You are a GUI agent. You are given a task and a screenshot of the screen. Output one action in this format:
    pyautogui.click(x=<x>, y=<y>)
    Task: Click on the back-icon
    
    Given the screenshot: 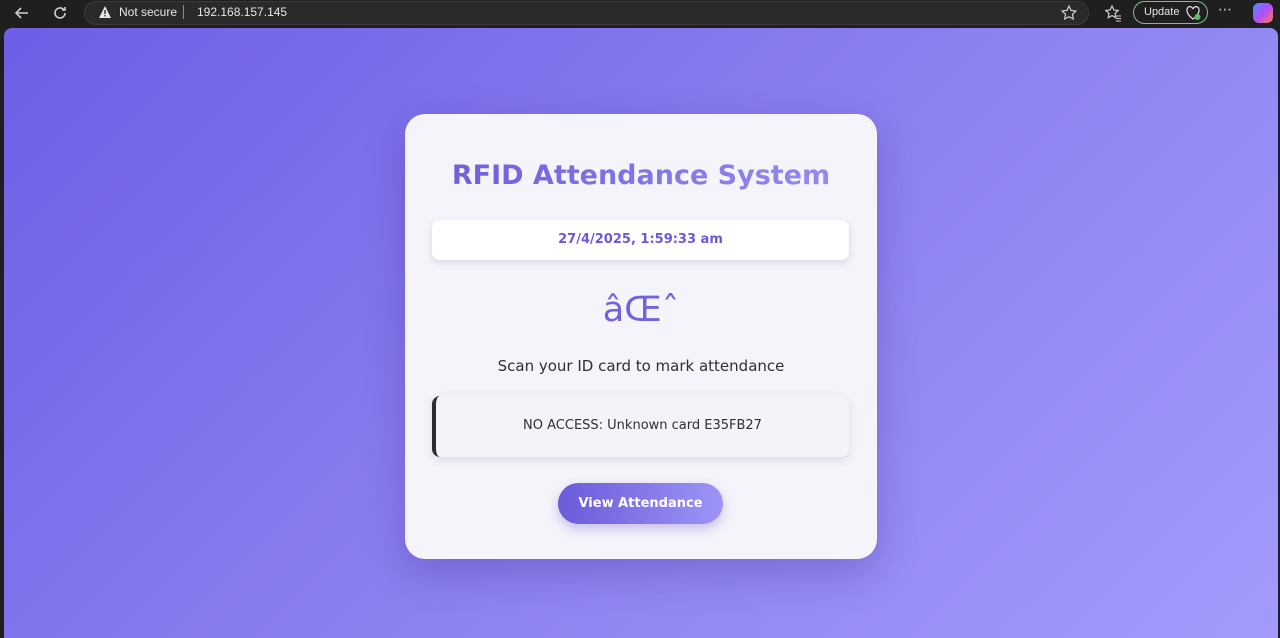 What is the action you would take?
    pyautogui.click(x=22, y=13)
    